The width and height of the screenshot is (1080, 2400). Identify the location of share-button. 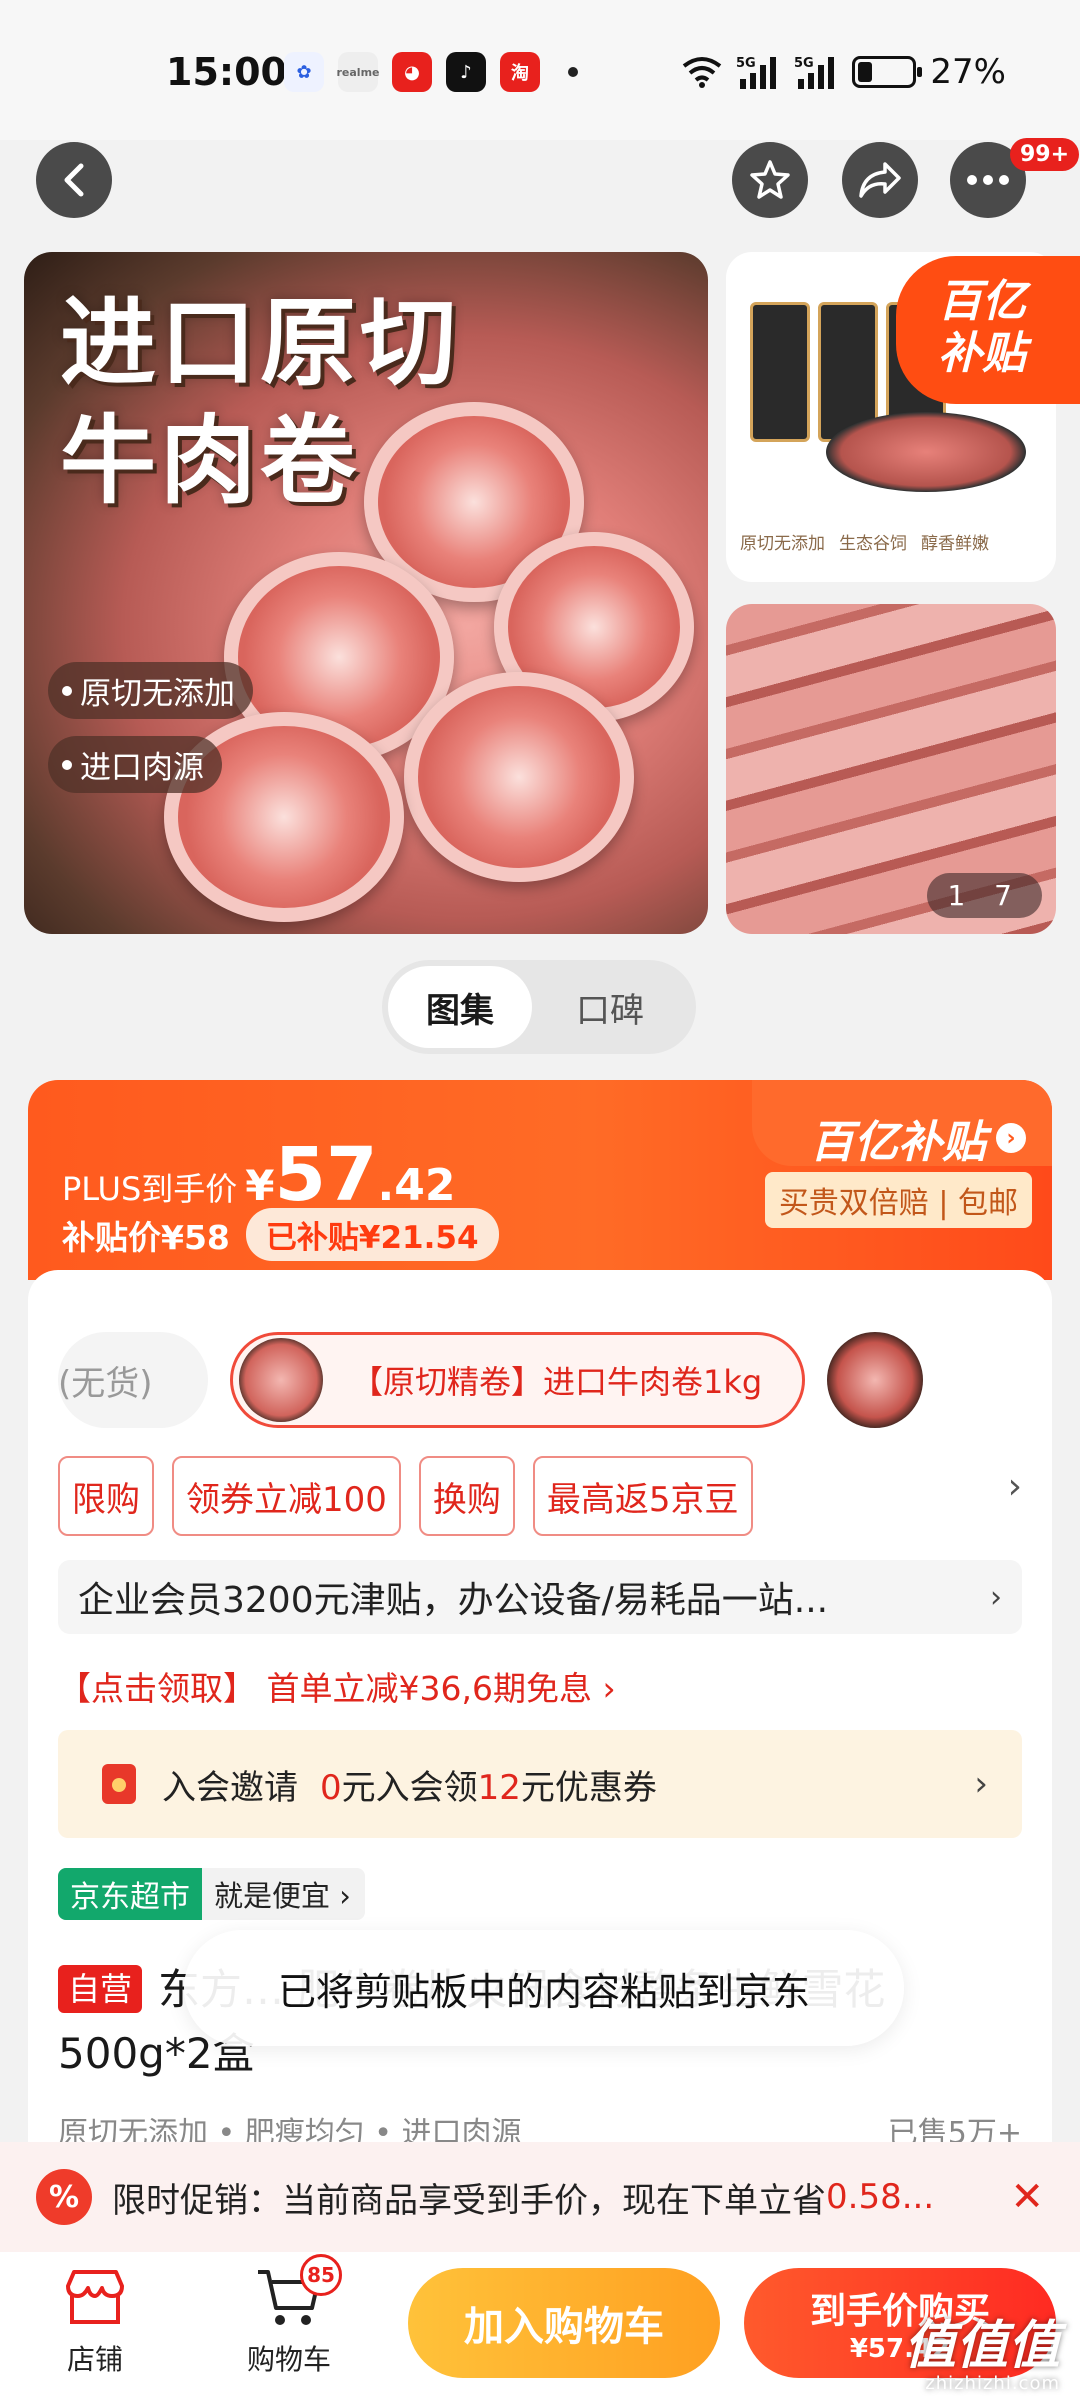
(880, 180).